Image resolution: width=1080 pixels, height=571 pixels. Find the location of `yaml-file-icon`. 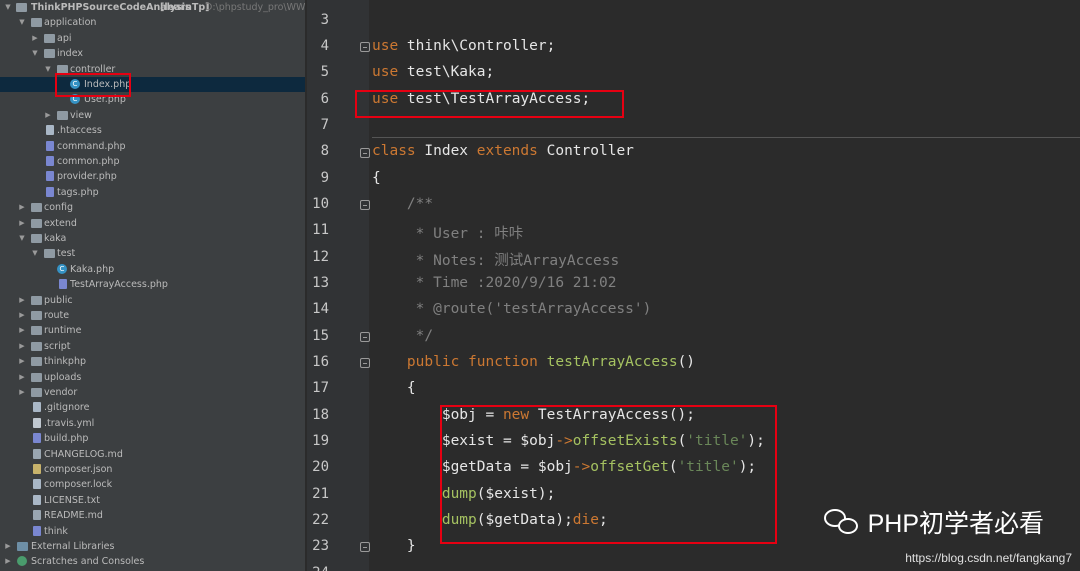

yaml-file-icon is located at coordinates (37, 422).